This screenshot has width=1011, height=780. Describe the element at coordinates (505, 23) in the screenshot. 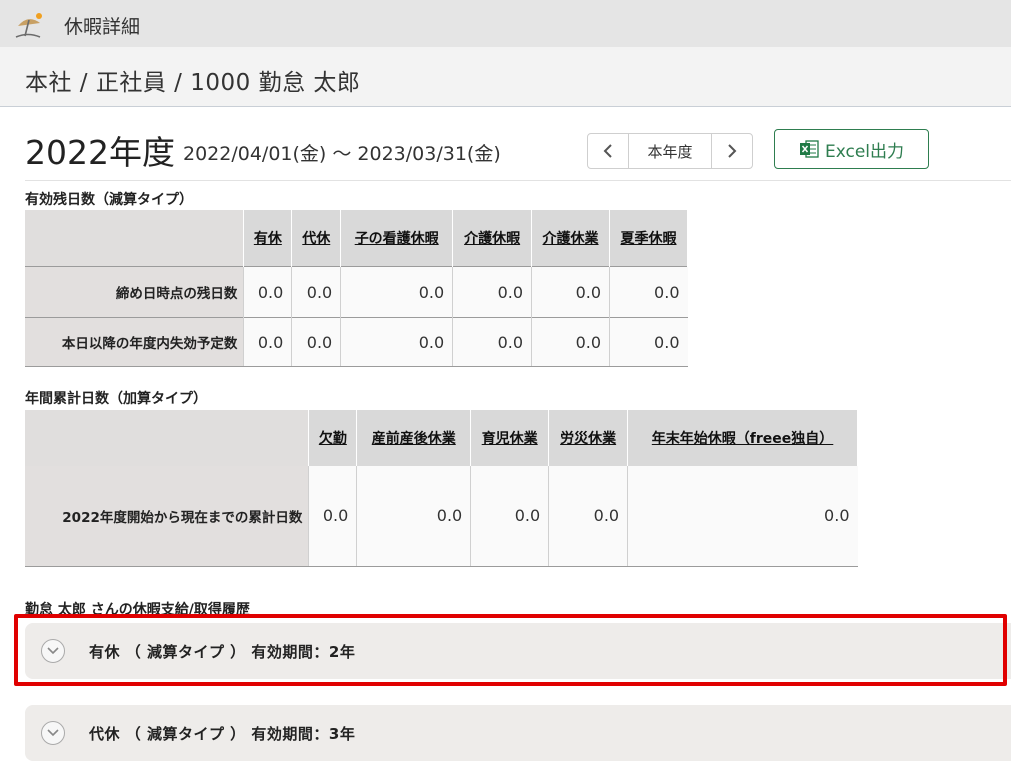

I see `window-titlebar: 休暇詳細` at that location.